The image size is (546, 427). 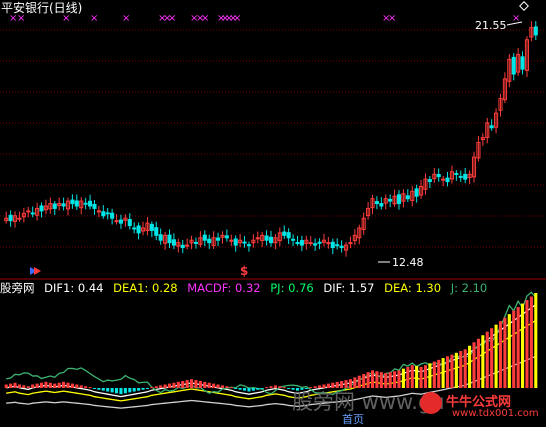 I want to click on watermark-home-link: 首页, so click(x=353, y=419).